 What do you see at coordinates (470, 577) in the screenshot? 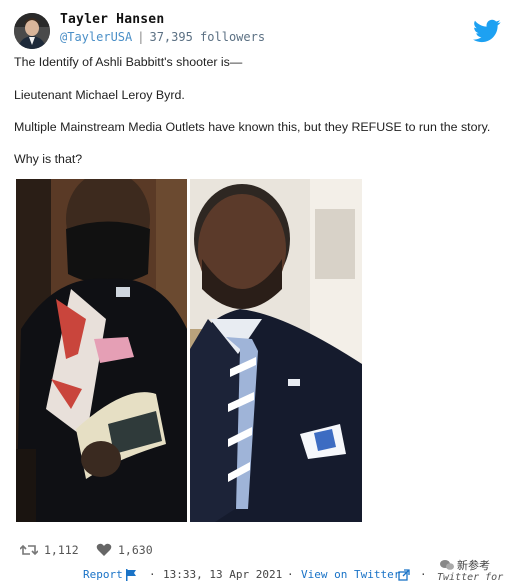
I see `watermark-sub: Twitter for` at bounding box center [470, 577].